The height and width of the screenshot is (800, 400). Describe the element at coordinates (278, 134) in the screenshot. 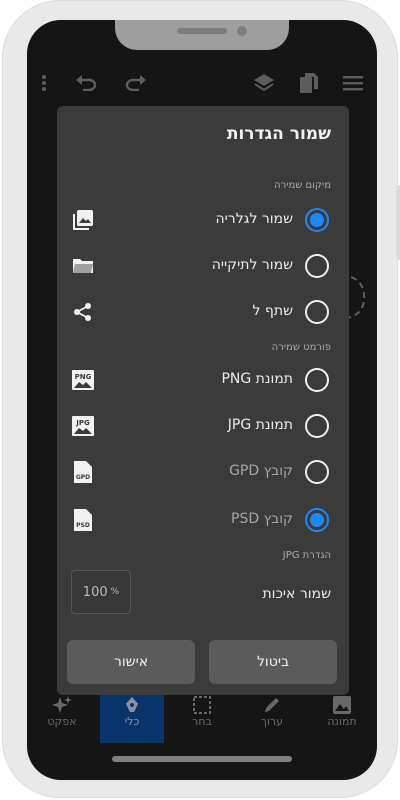

I see `dialog-title: שמור הגדרות` at that location.